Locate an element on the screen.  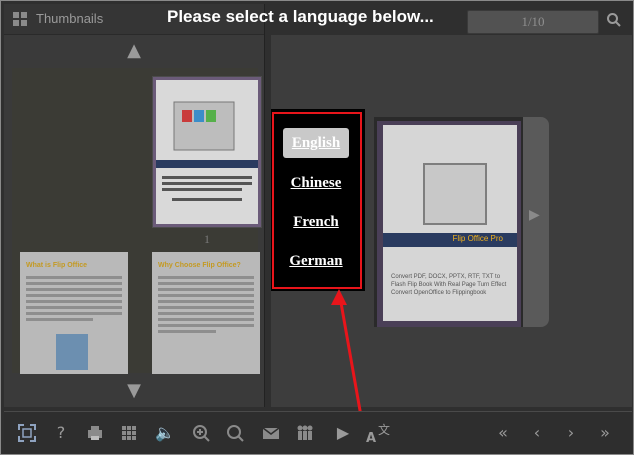
thumbnail-page-2-heading: What is Flip Office is located at coordinates (57, 265).